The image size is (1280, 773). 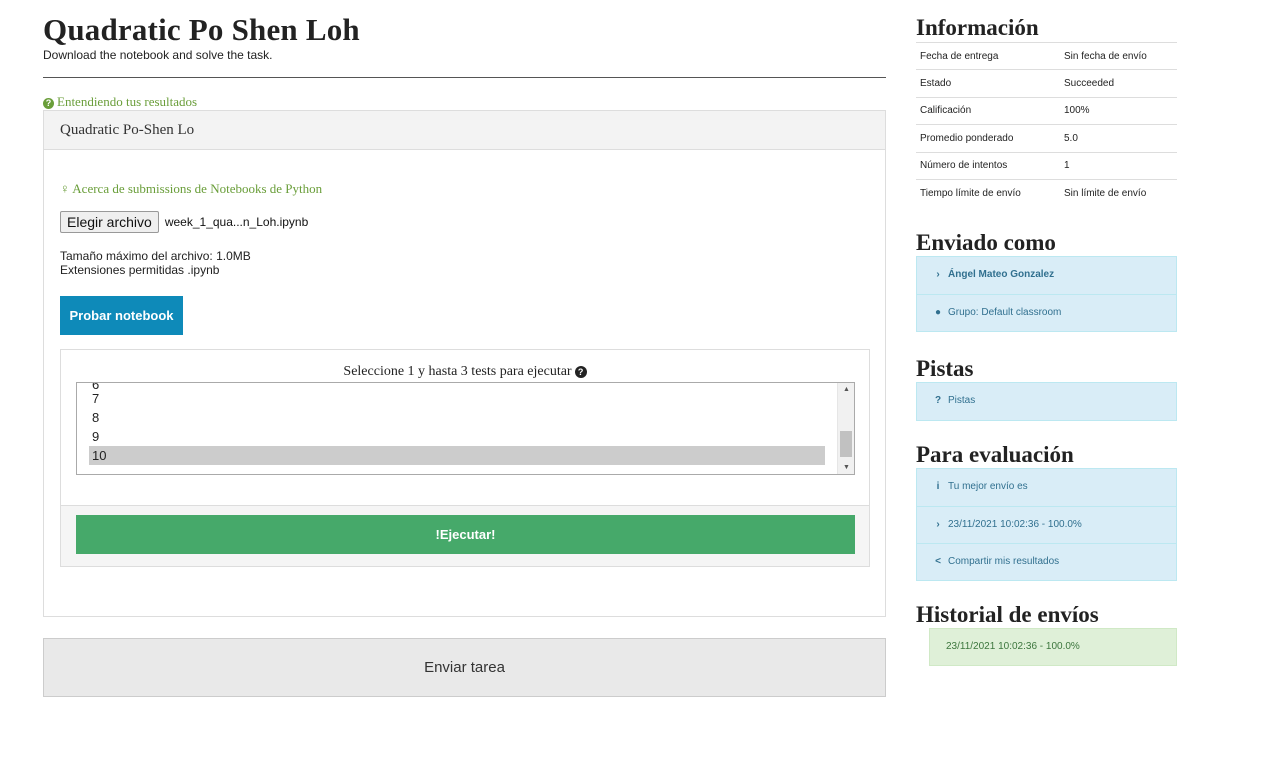 What do you see at coordinates (121, 315) in the screenshot?
I see `test-notebook-button: Probar notebook` at bounding box center [121, 315].